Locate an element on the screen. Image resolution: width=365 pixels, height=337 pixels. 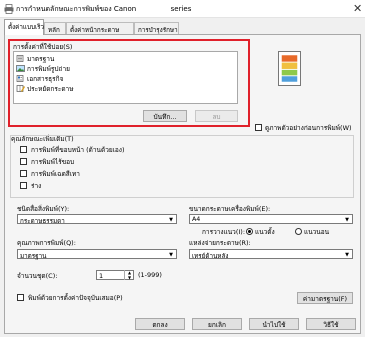
list-item: เอกสารธุรกิจ is located at coordinates (39, 78).